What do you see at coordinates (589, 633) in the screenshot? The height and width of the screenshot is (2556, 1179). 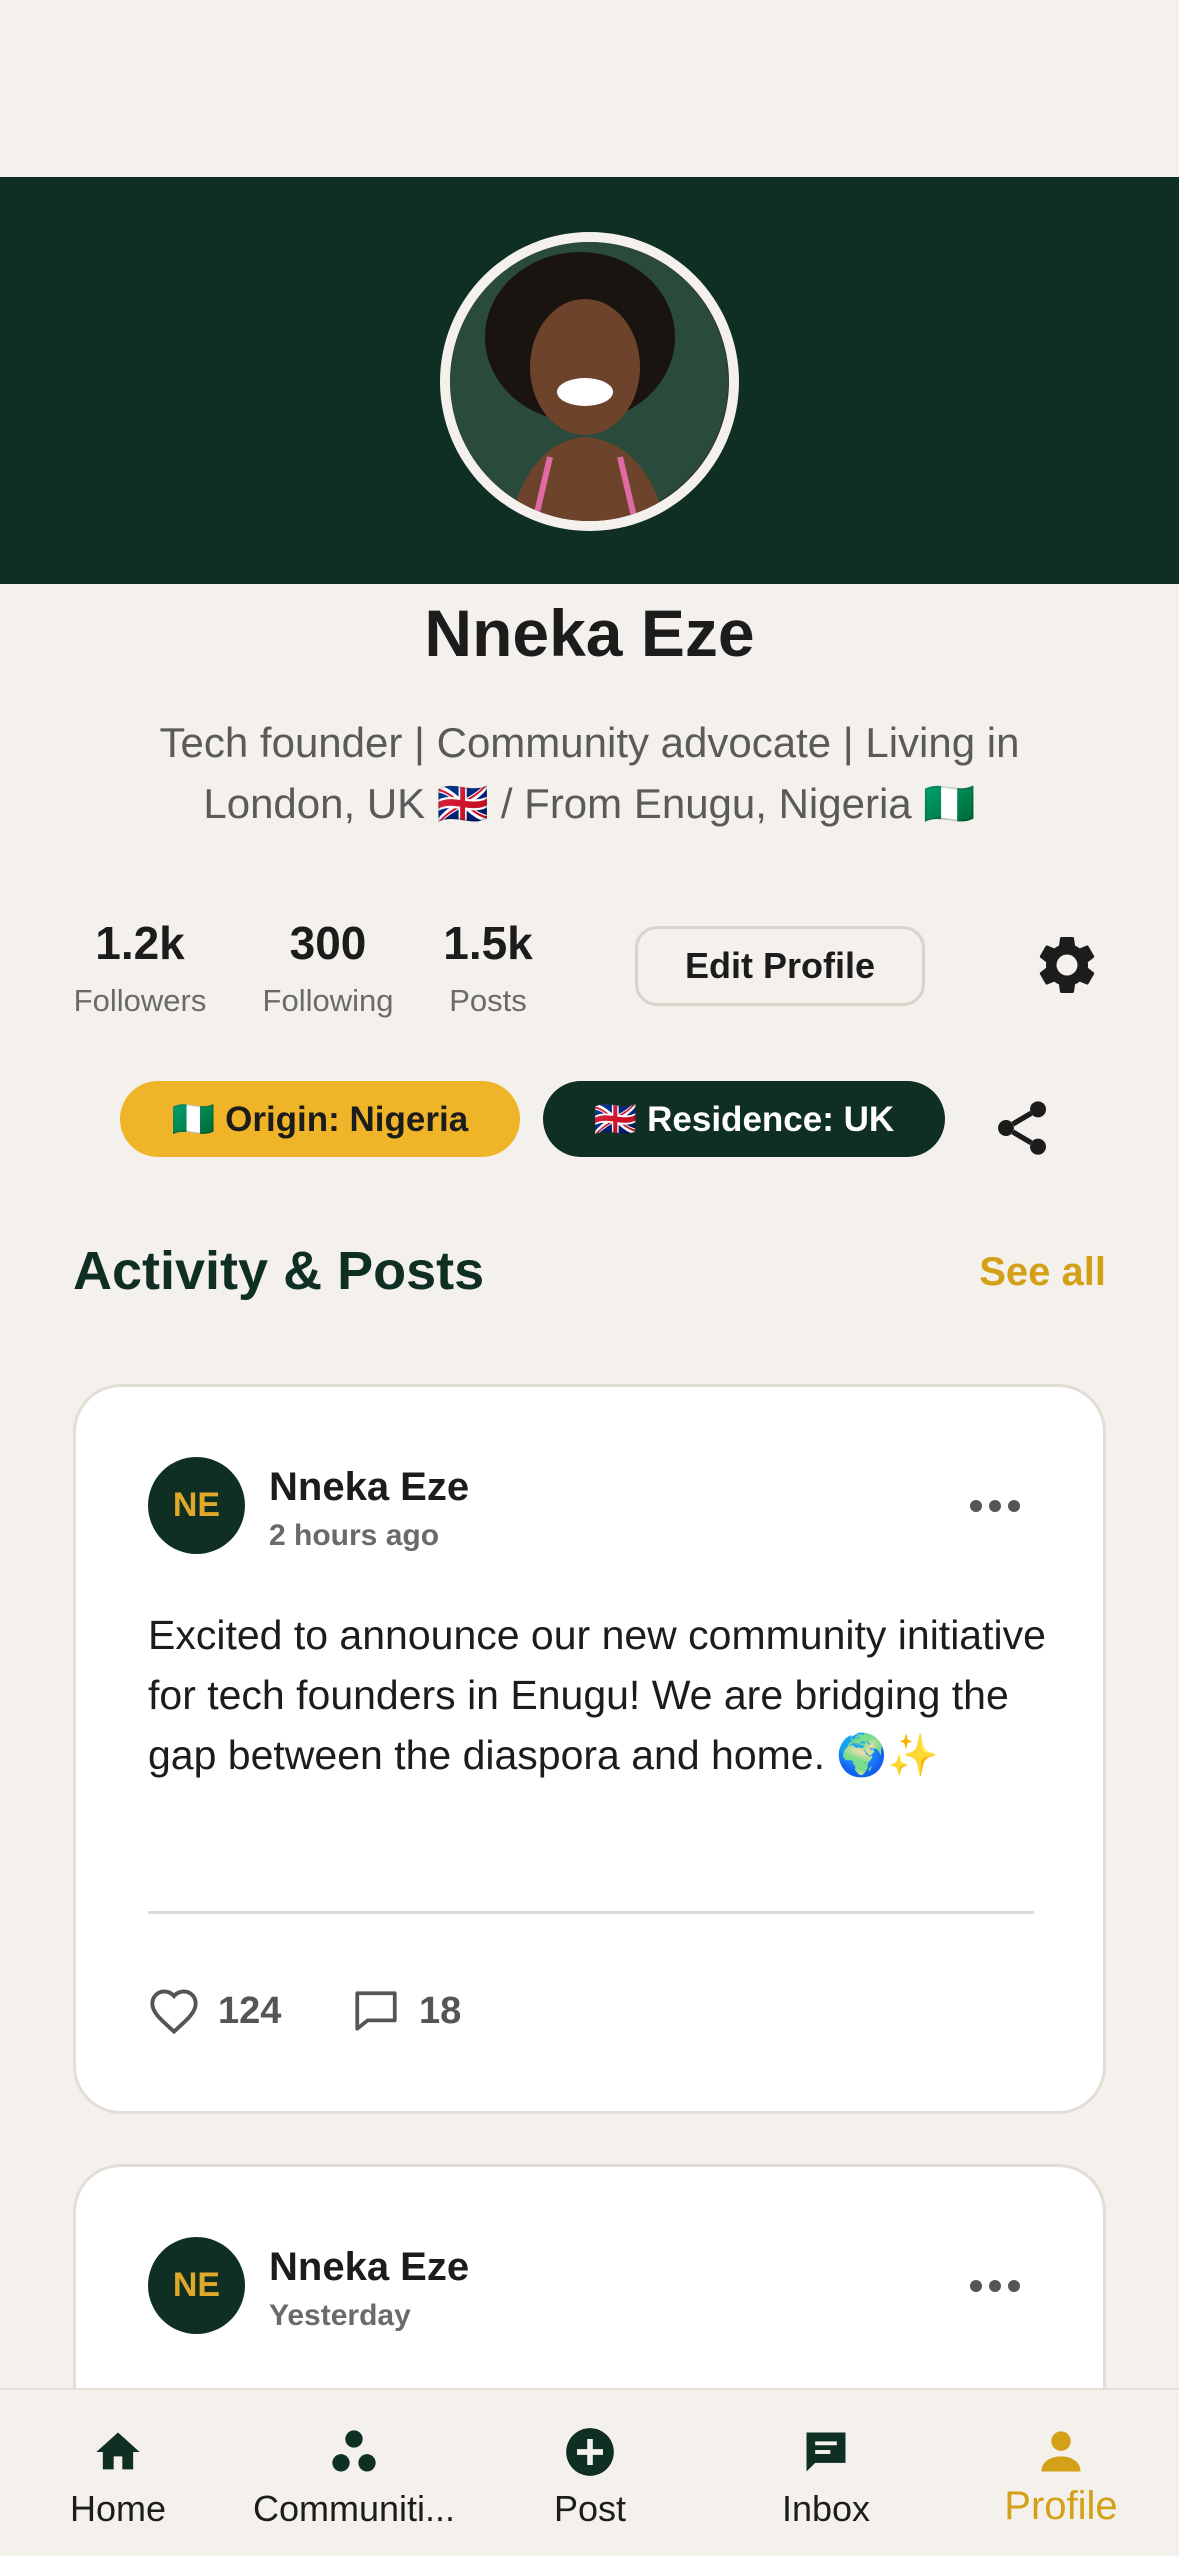 I see `profile-name: Nneka Eze` at bounding box center [589, 633].